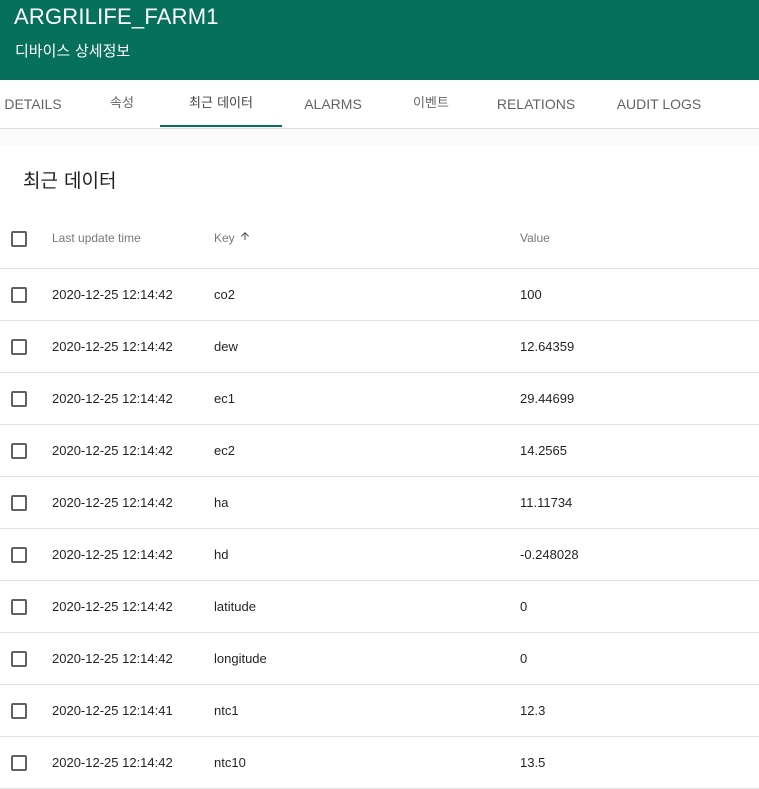  What do you see at coordinates (33, 104) in the screenshot?
I see `tab-details: DETAILS` at bounding box center [33, 104].